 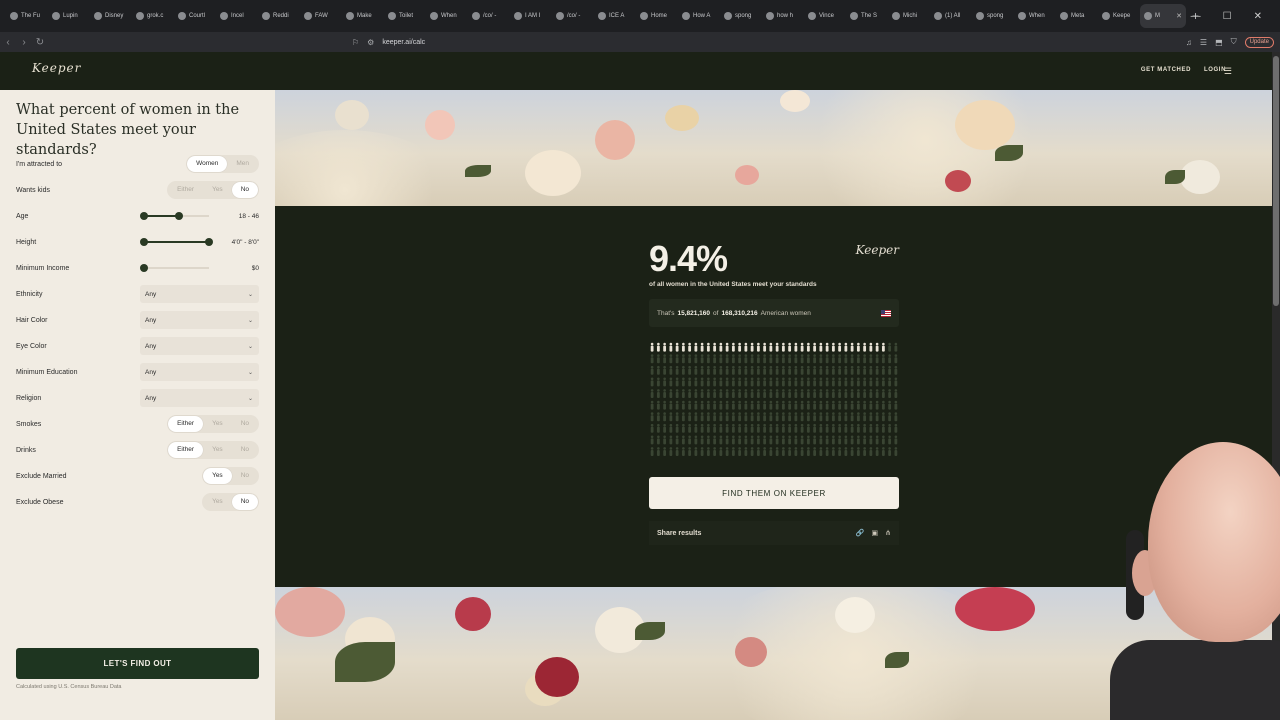 What do you see at coordinates (209, 242) in the screenshot?
I see `height-max-handle` at bounding box center [209, 242].